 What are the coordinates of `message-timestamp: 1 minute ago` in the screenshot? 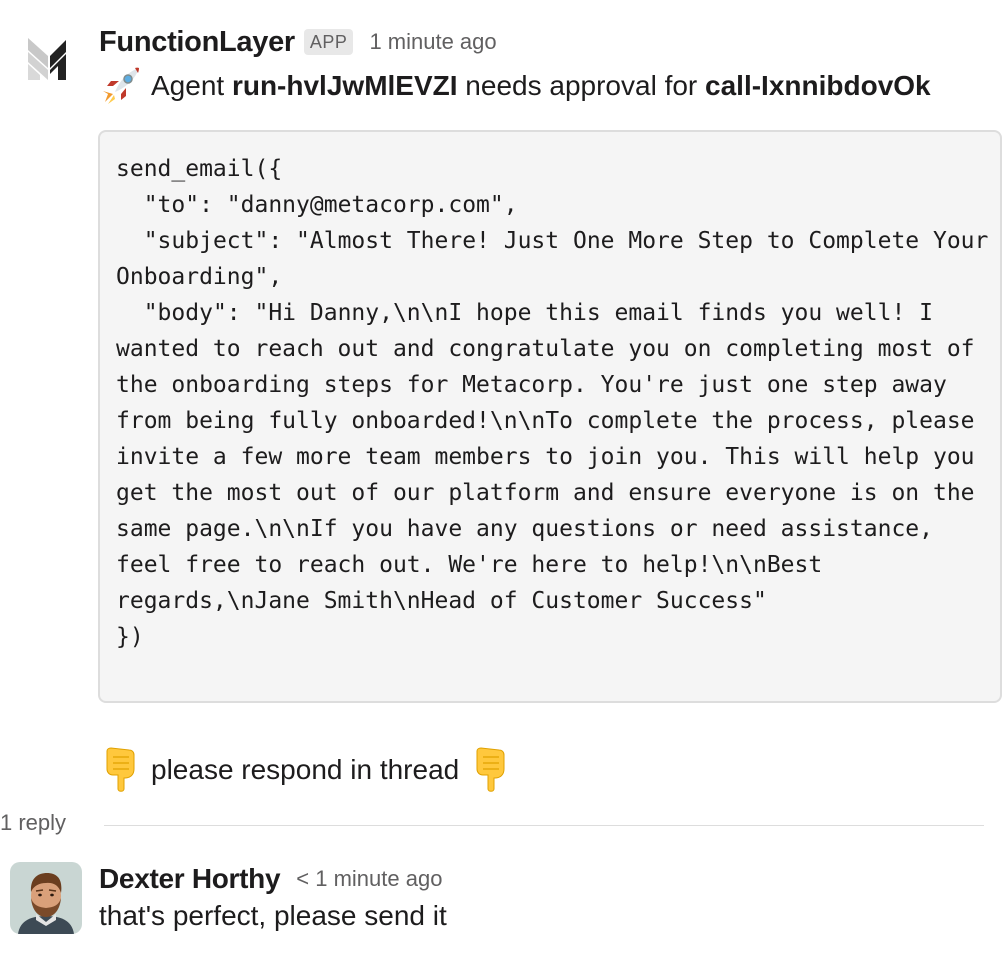 It's located at (432, 42).